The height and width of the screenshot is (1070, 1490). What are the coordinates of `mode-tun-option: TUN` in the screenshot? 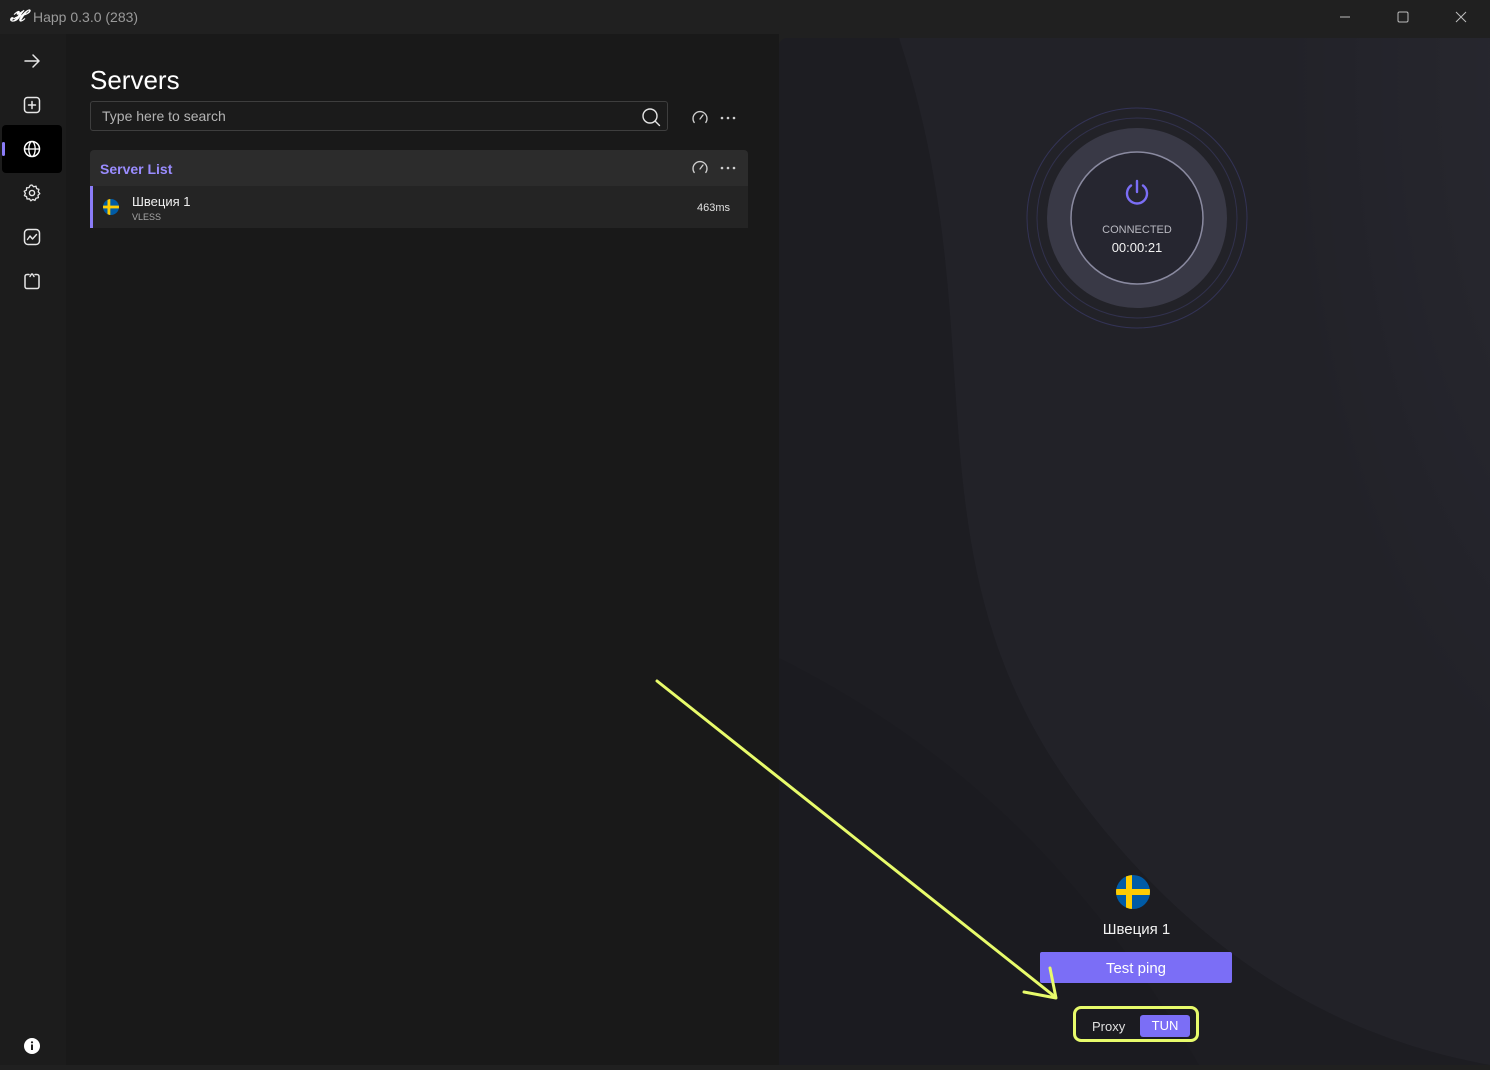 It's located at (1165, 1026).